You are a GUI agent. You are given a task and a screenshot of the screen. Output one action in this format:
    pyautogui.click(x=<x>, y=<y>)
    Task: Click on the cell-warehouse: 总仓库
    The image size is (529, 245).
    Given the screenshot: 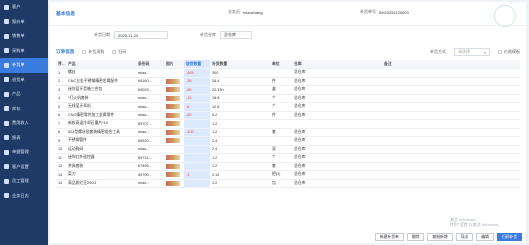 What is the action you would take?
    pyautogui.click(x=337, y=141)
    